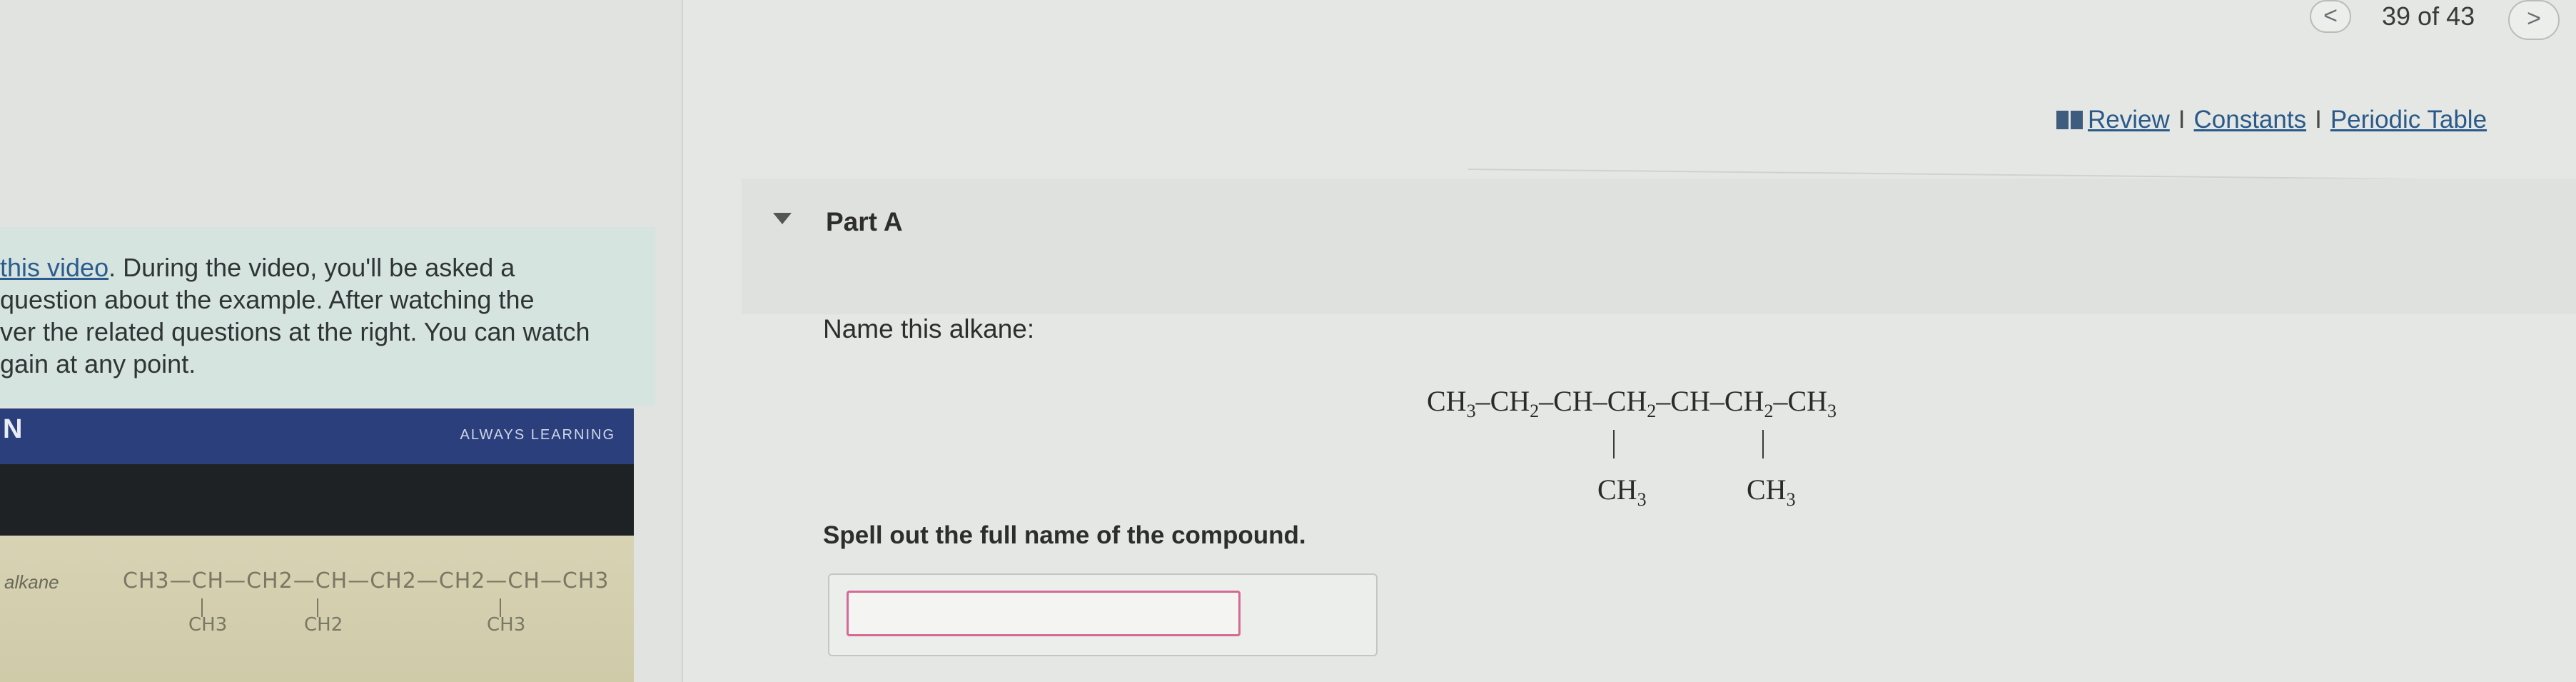 This screenshot has width=2576, height=682. Describe the element at coordinates (31, 582) in the screenshot. I see `video-label: alkane` at that location.